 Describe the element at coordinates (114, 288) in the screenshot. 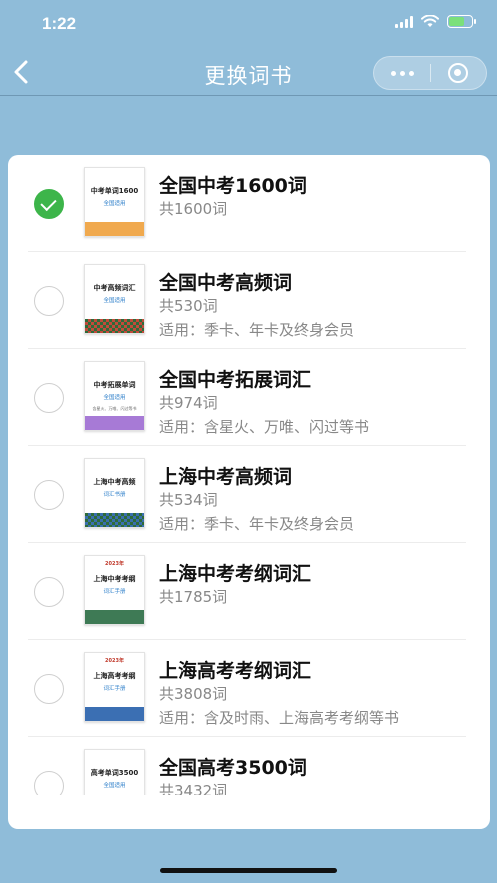

I see `cover-title: 中考高频词汇` at that location.